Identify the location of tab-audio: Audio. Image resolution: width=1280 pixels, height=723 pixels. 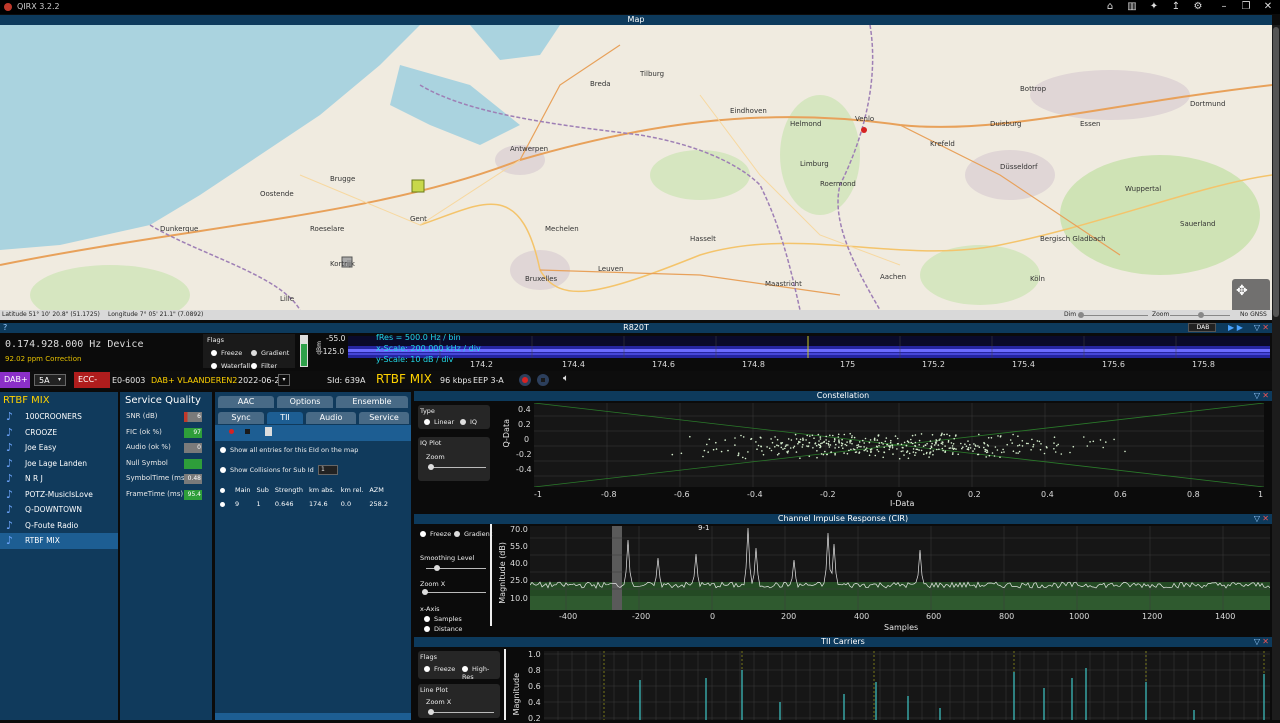
(331, 418).